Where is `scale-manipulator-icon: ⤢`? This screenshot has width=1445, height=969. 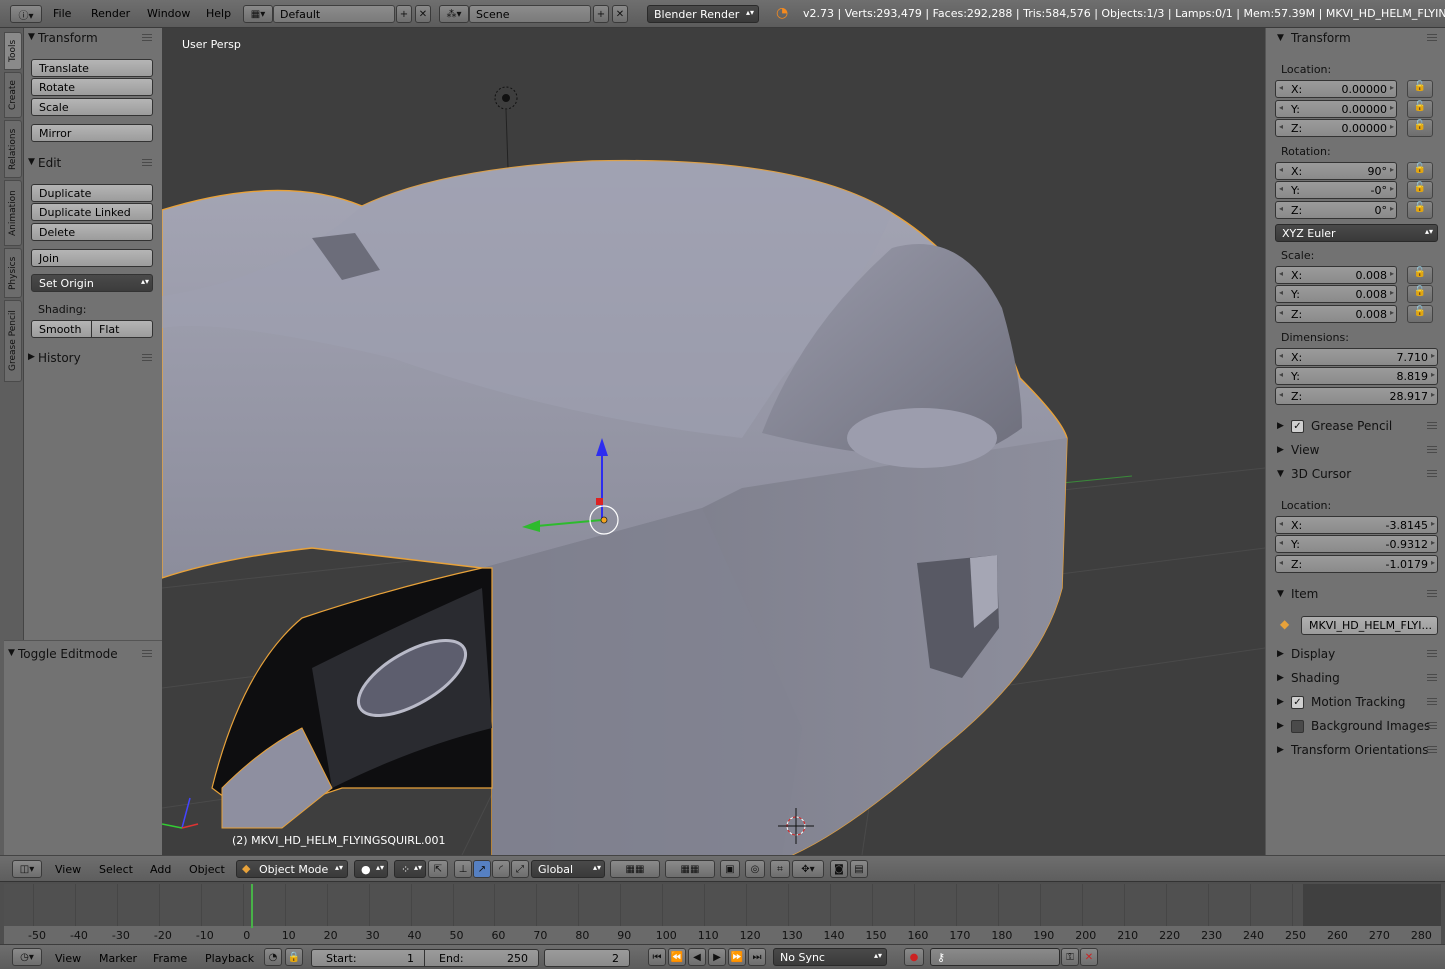
scale-manipulator-icon: ⤢ is located at coordinates (520, 869).